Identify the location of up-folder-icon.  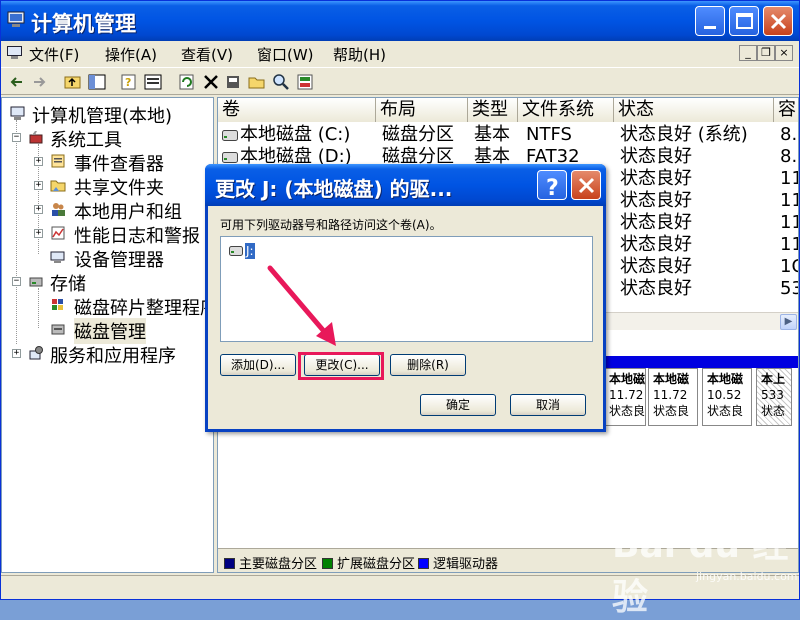
(73, 82).